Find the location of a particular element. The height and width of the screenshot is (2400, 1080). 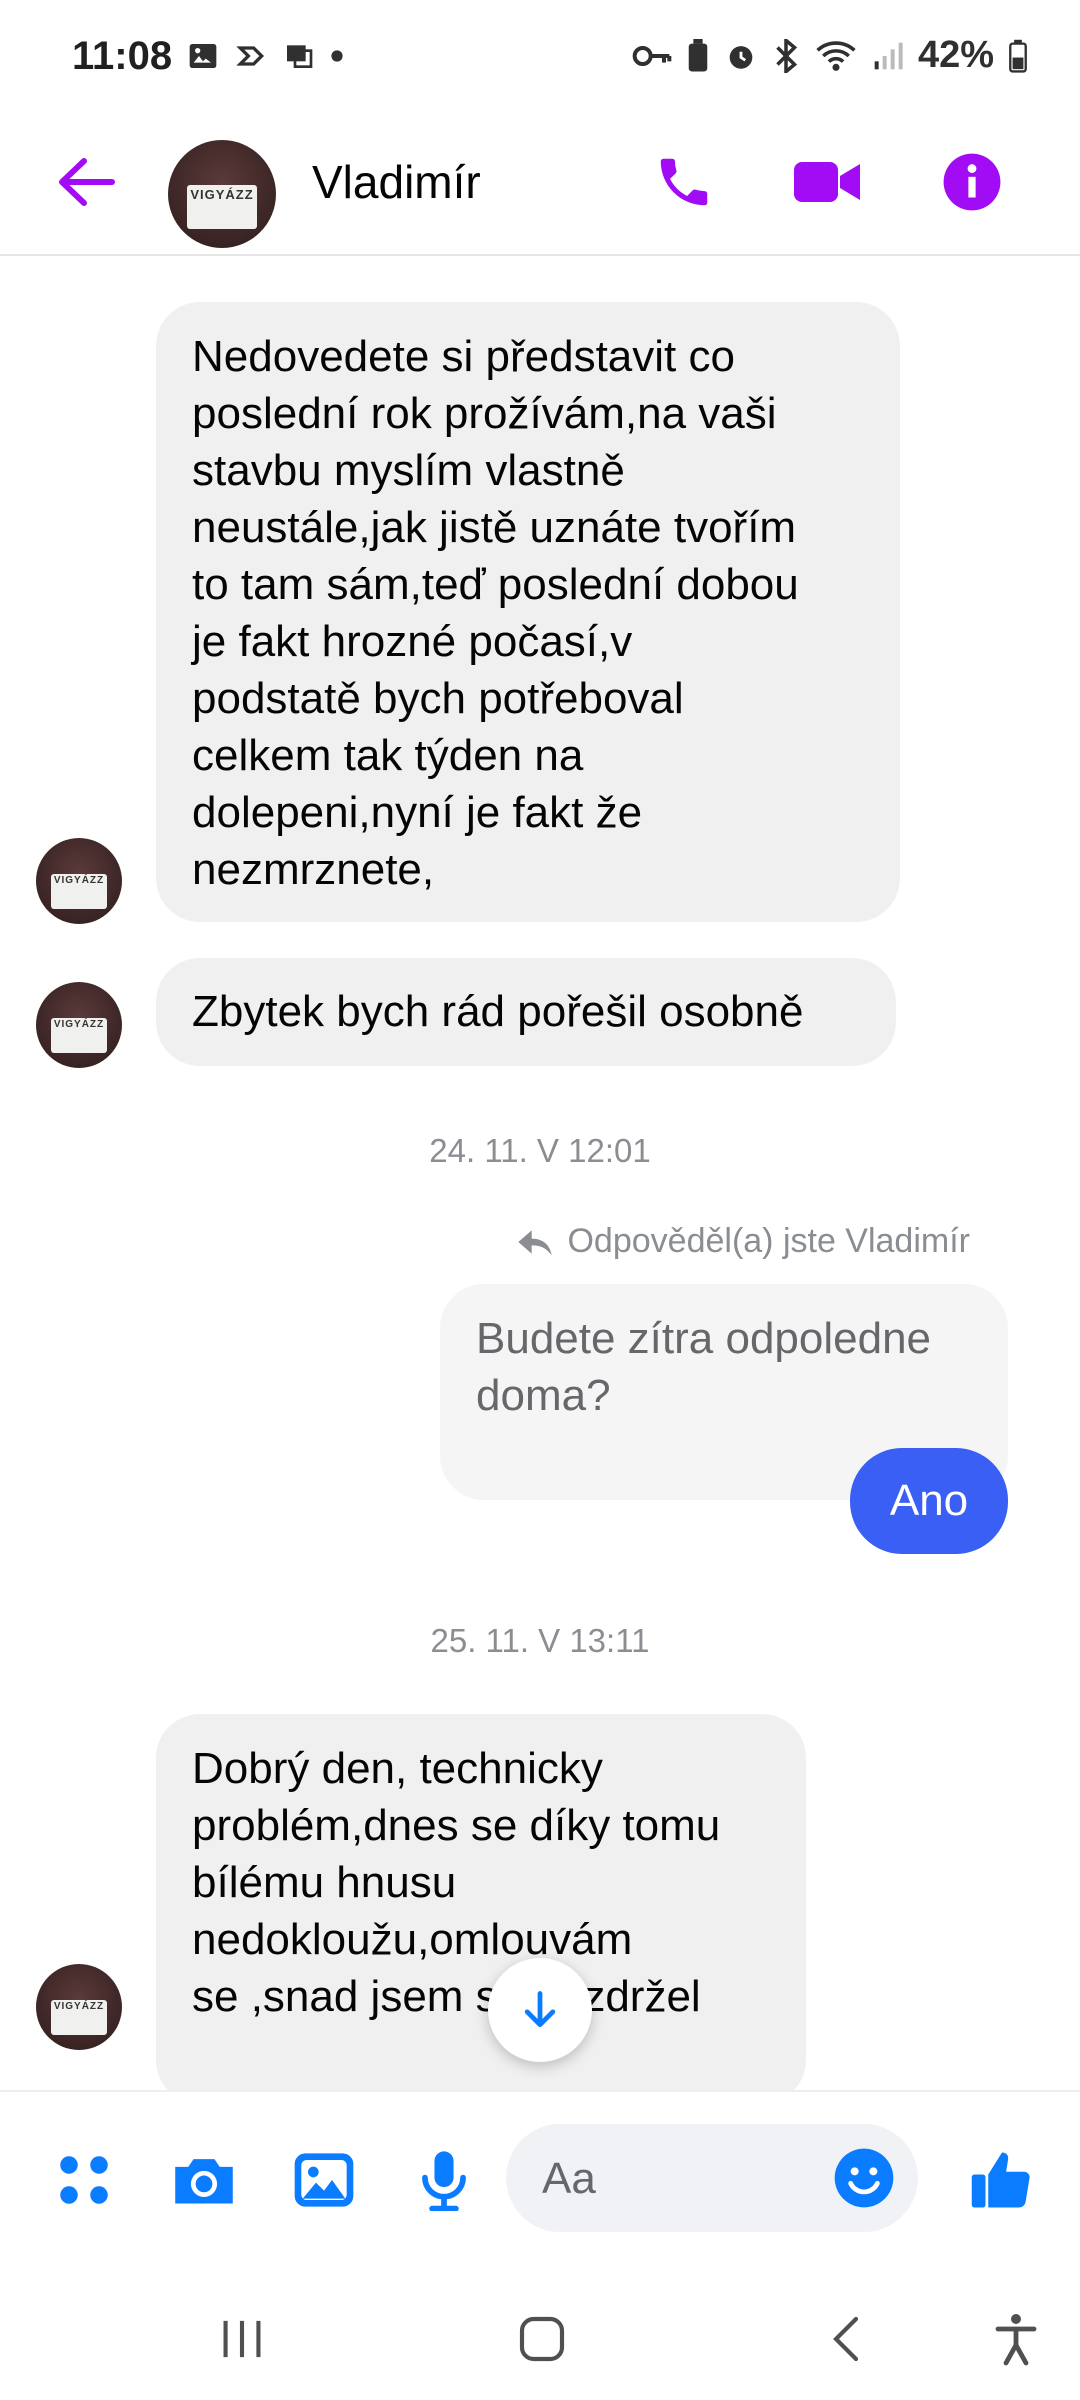

bluetooth-icon is located at coordinates (787, 55).